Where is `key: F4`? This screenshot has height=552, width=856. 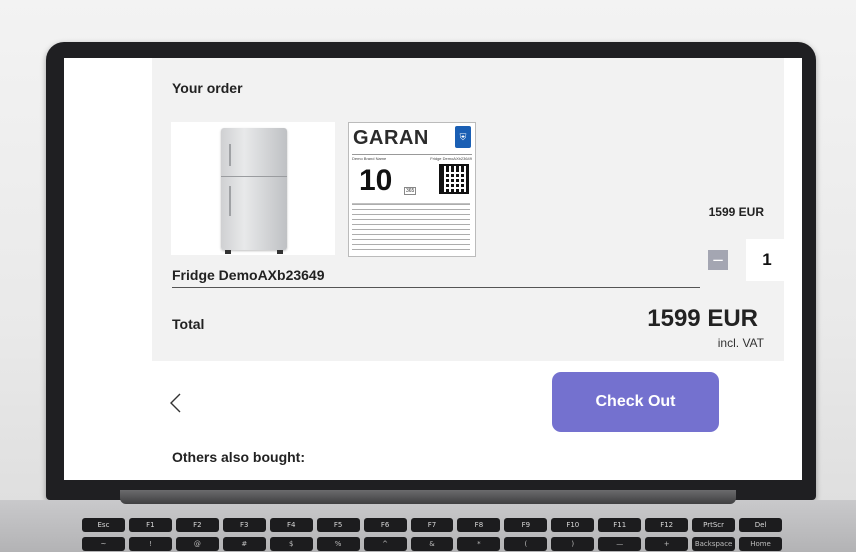 key: F4 is located at coordinates (291, 525).